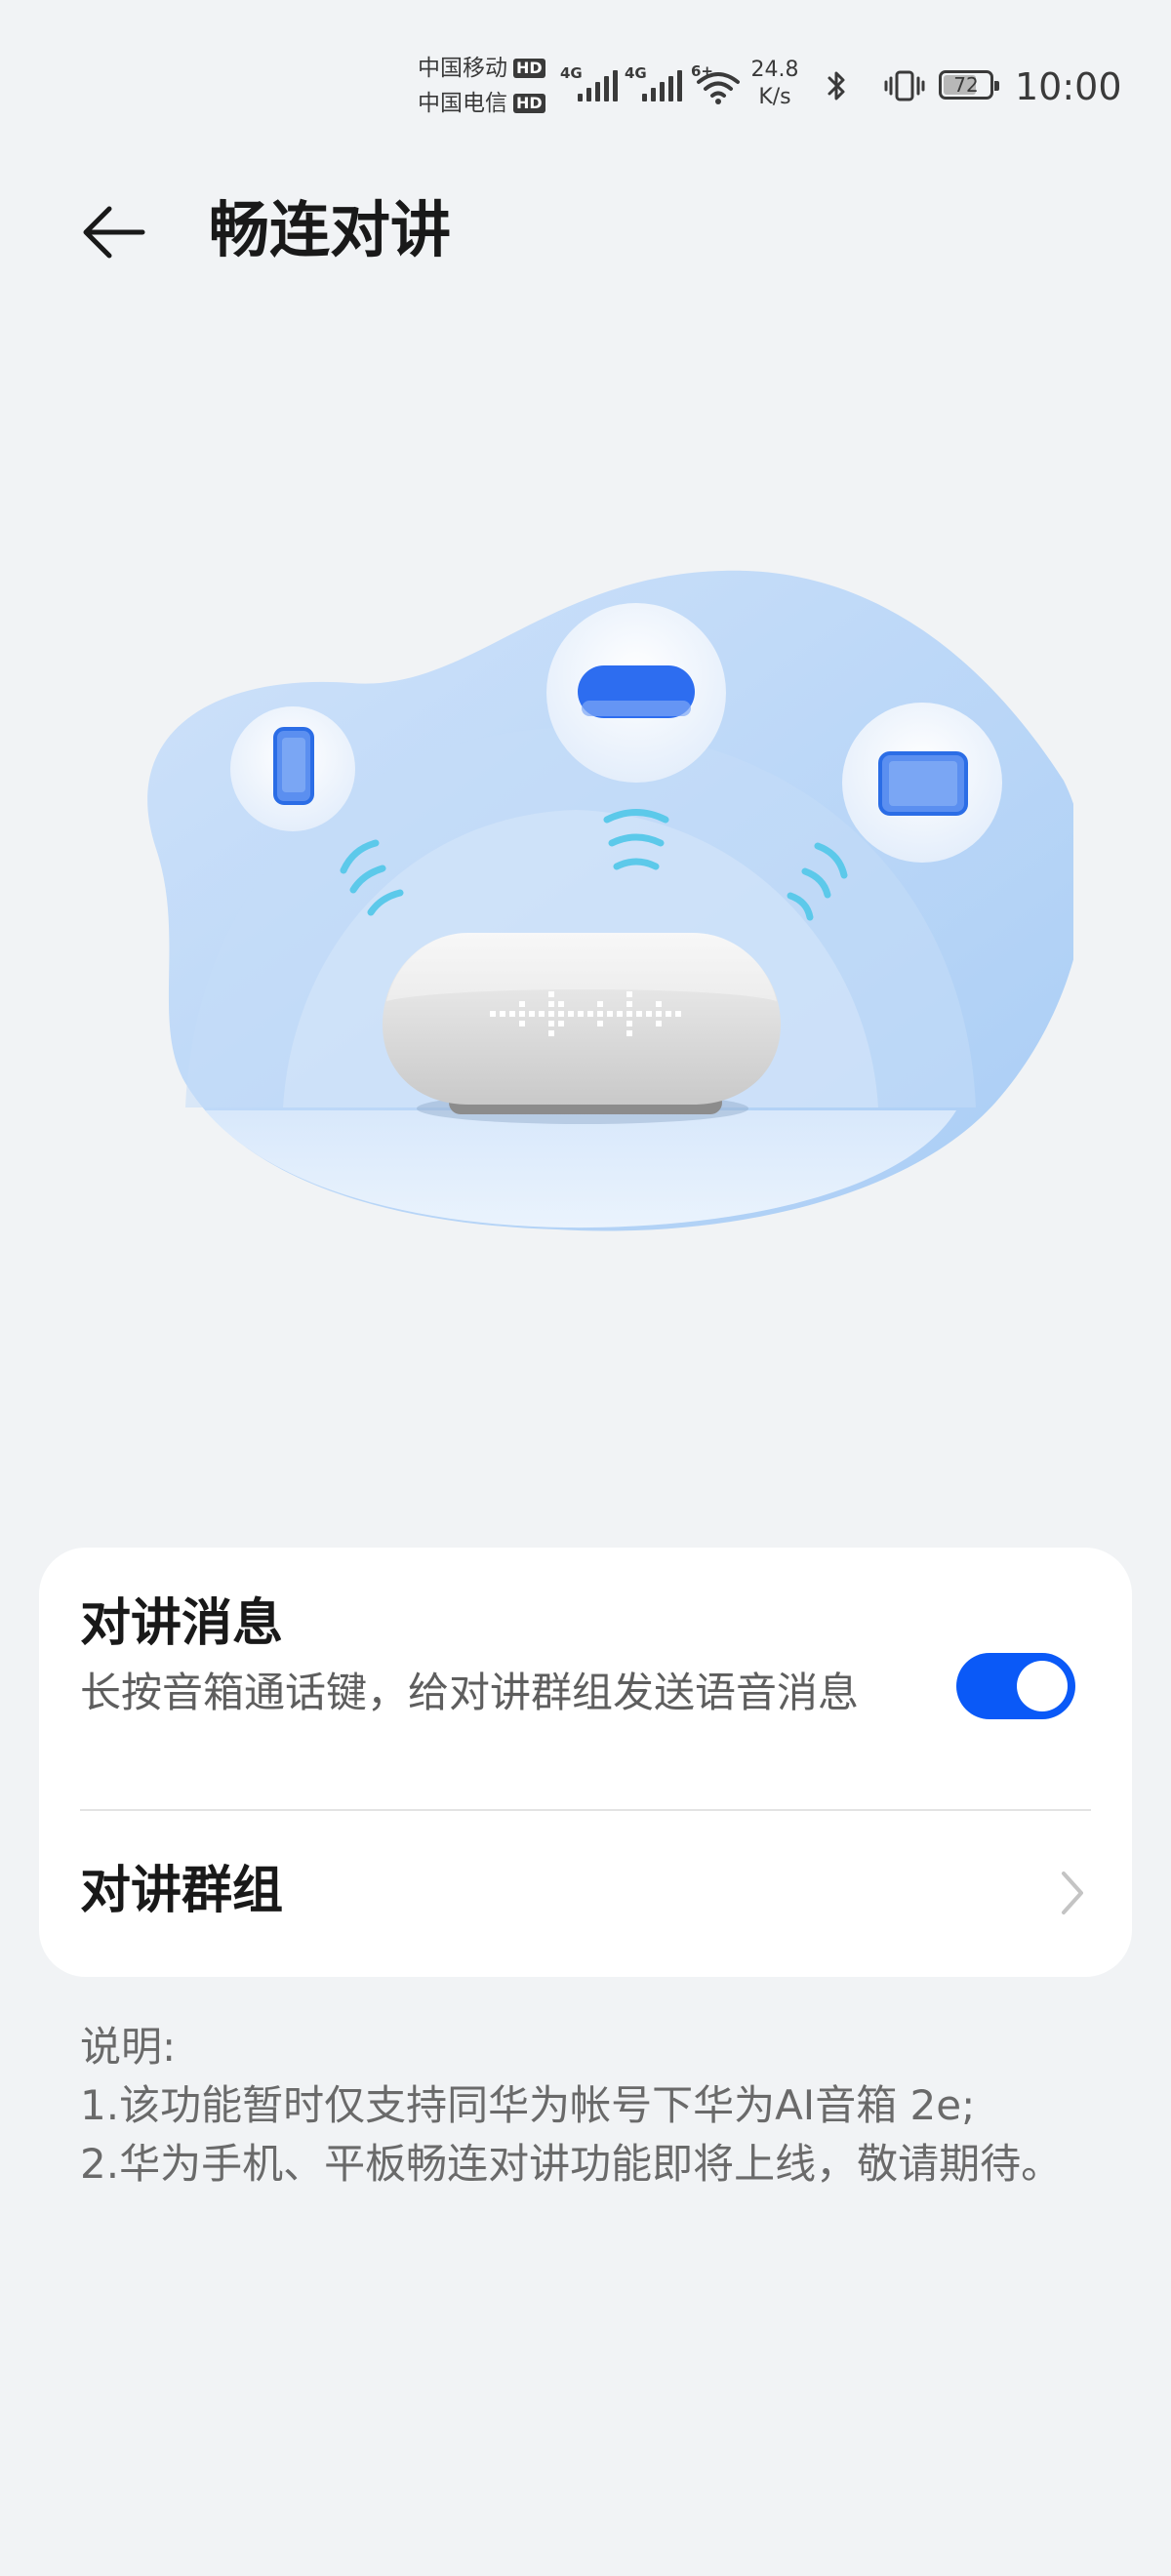  What do you see at coordinates (966, 85) in the screenshot?
I see `battery-percent: 72` at bounding box center [966, 85].